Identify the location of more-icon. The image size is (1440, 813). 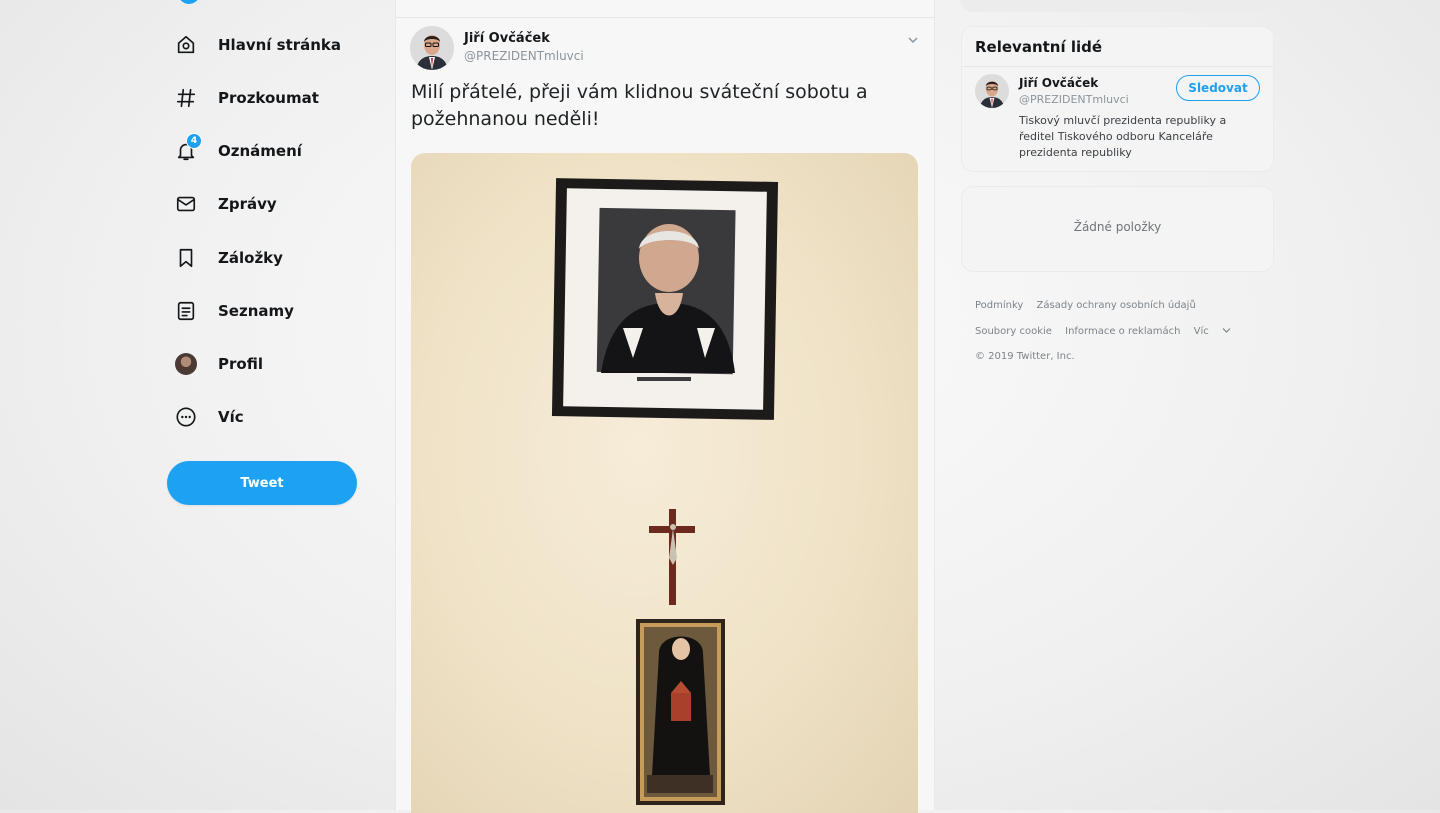
(186, 417).